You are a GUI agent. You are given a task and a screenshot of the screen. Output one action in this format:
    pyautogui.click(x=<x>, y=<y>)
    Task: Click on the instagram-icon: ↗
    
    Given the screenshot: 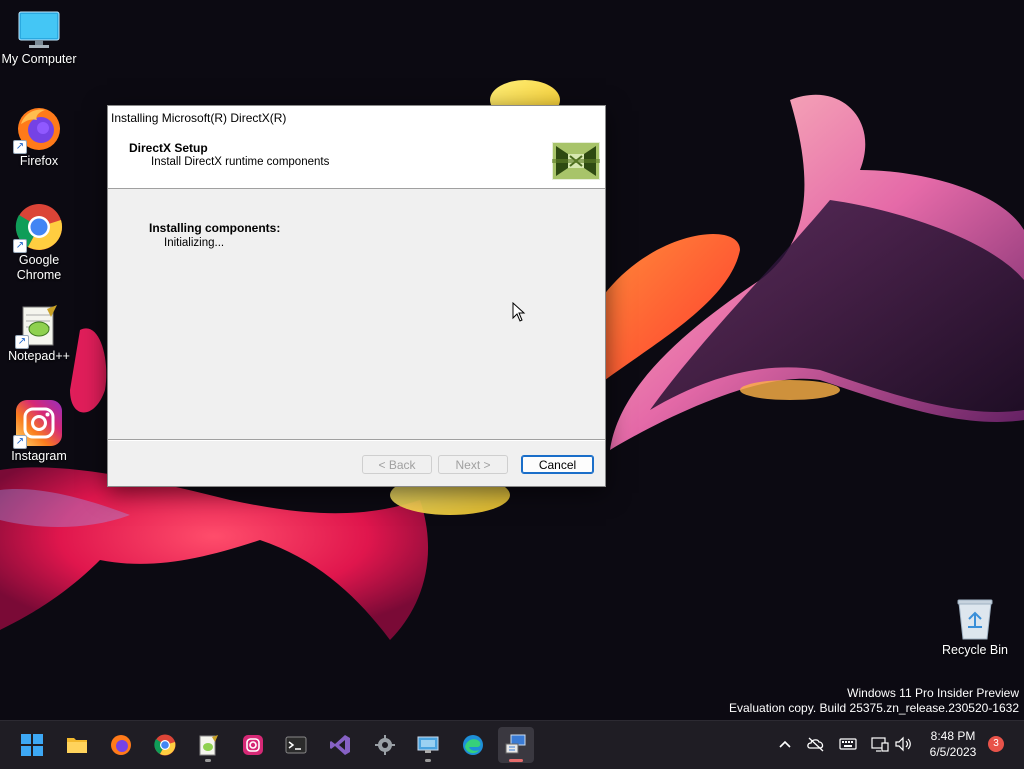 What is the action you would take?
    pyautogui.click(x=38, y=424)
    